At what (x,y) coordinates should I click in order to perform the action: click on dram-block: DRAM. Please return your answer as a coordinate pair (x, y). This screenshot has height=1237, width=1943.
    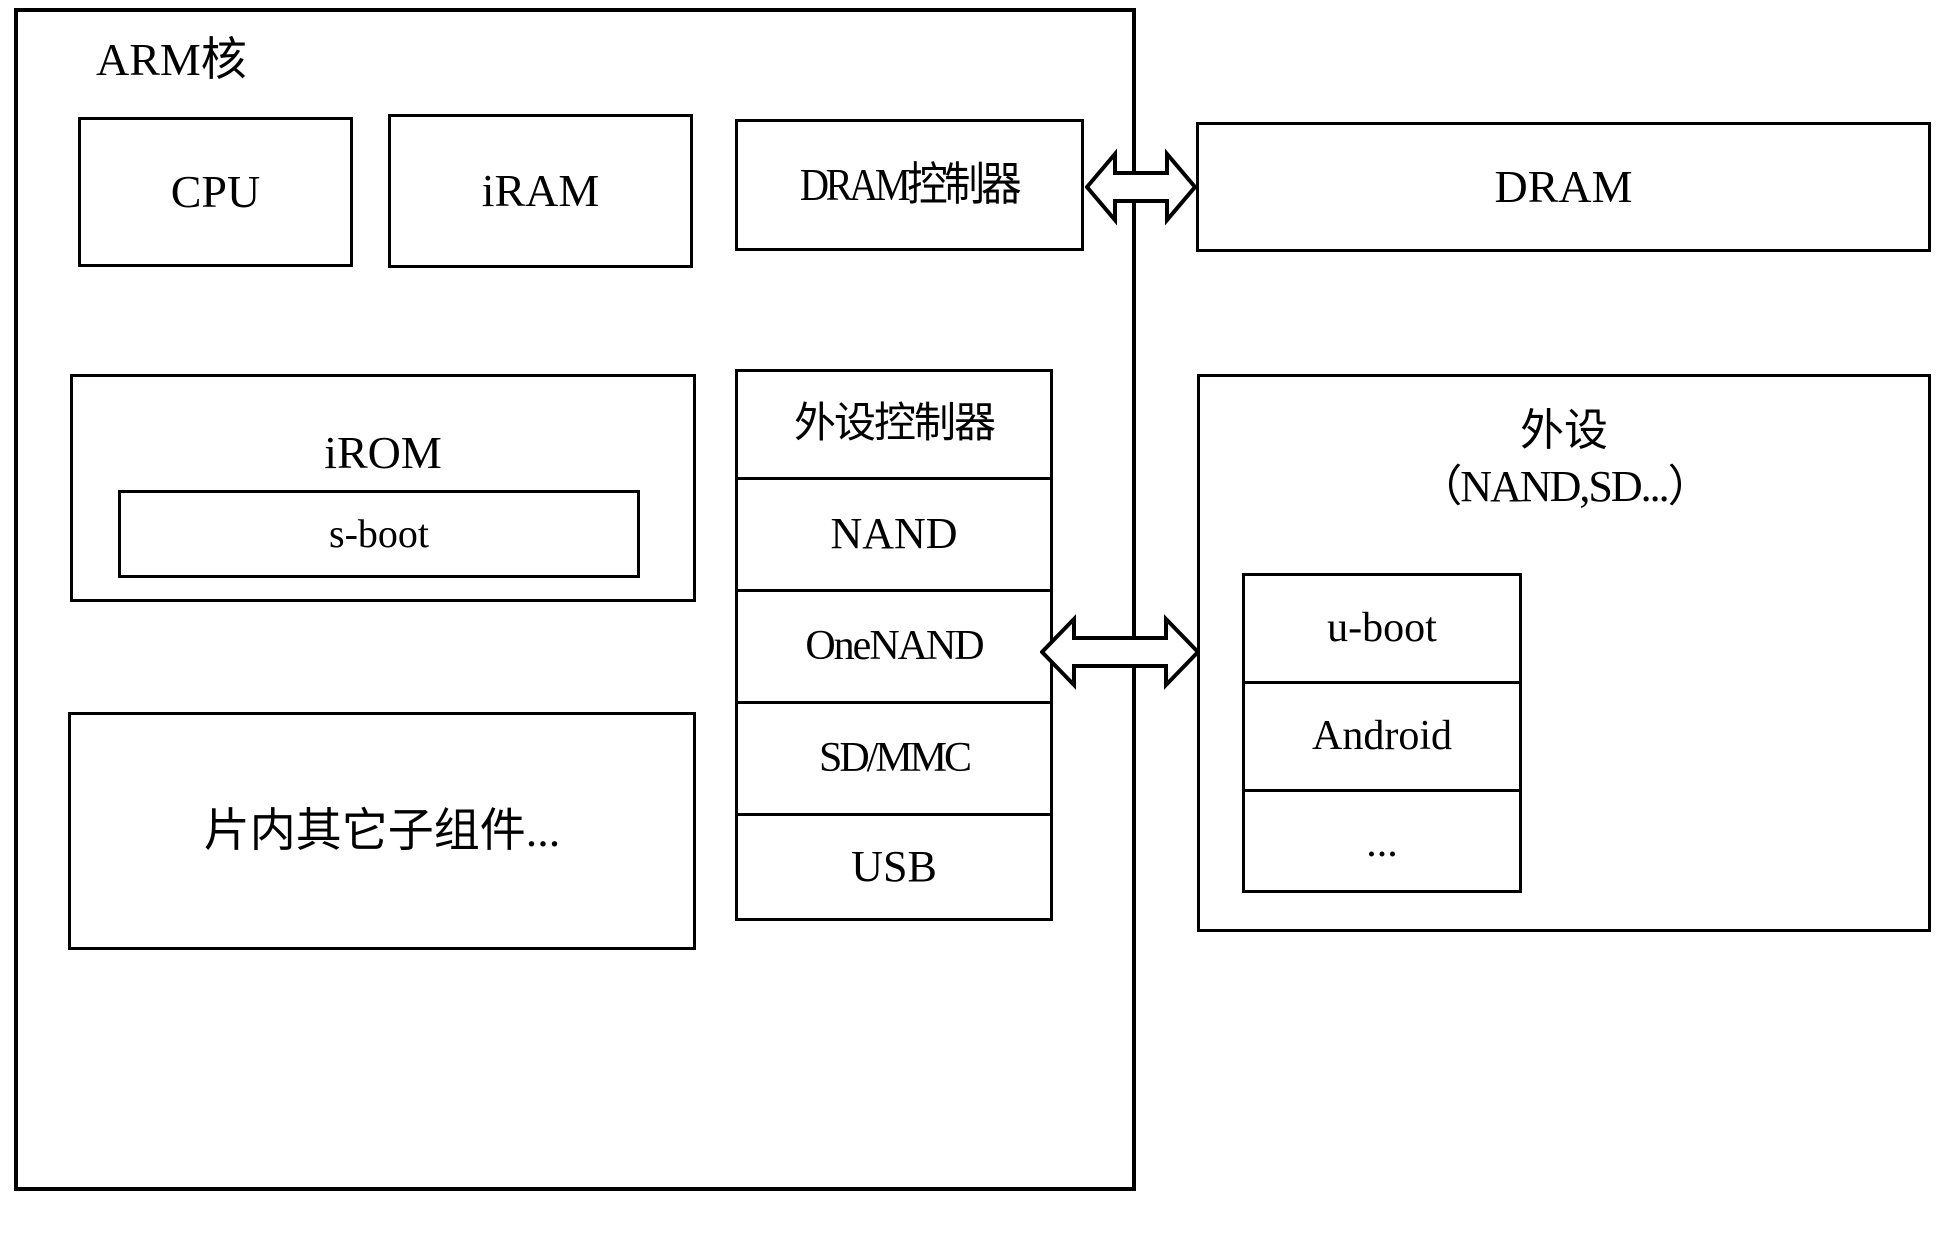
    Looking at the image, I should click on (1563, 187).